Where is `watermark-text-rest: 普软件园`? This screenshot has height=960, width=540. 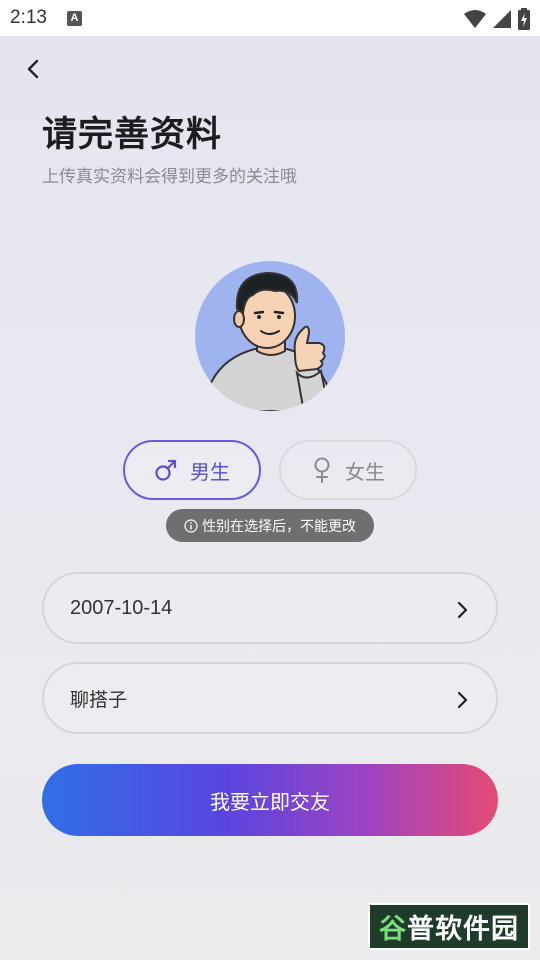 watermark-text-rest: 普软件园 is located at coordinates (463, 929).